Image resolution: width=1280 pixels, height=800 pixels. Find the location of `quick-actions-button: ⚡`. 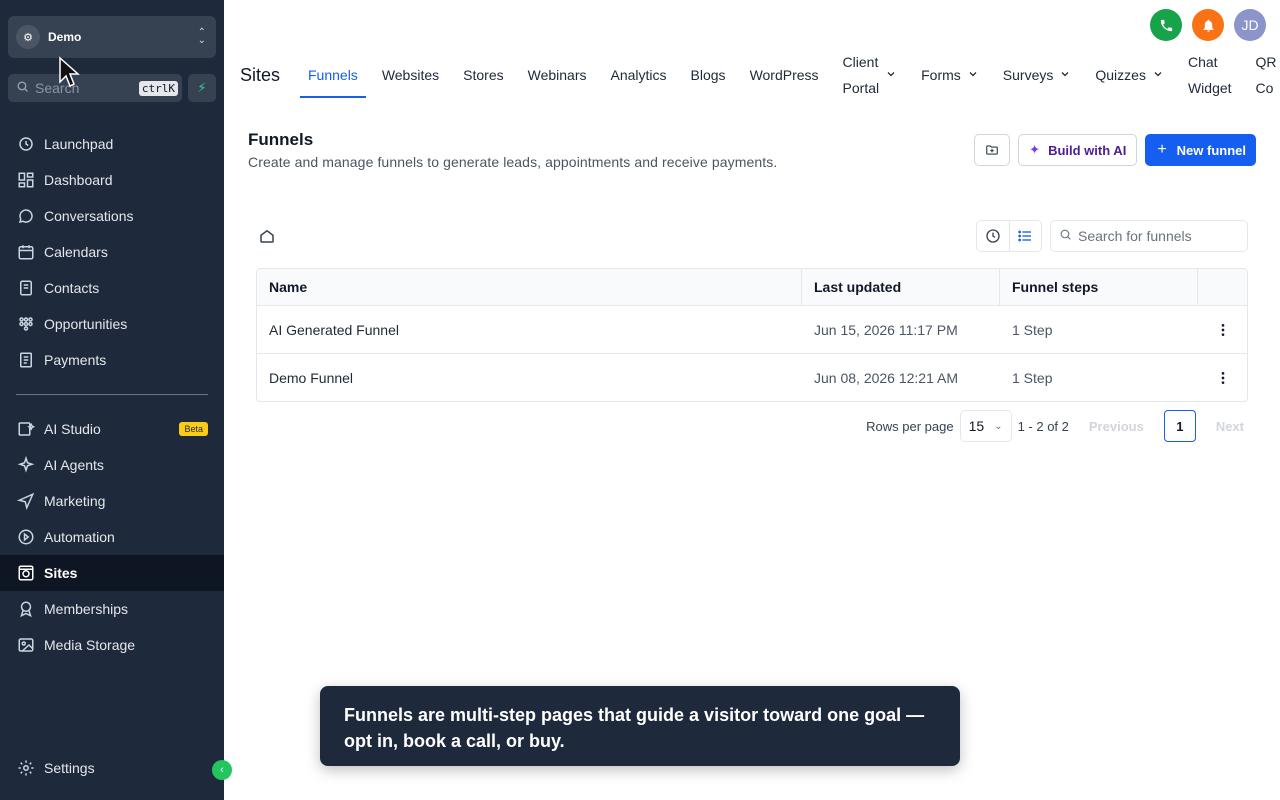

quick-actions-button: ⚡ is located at coordinates (202, 88).